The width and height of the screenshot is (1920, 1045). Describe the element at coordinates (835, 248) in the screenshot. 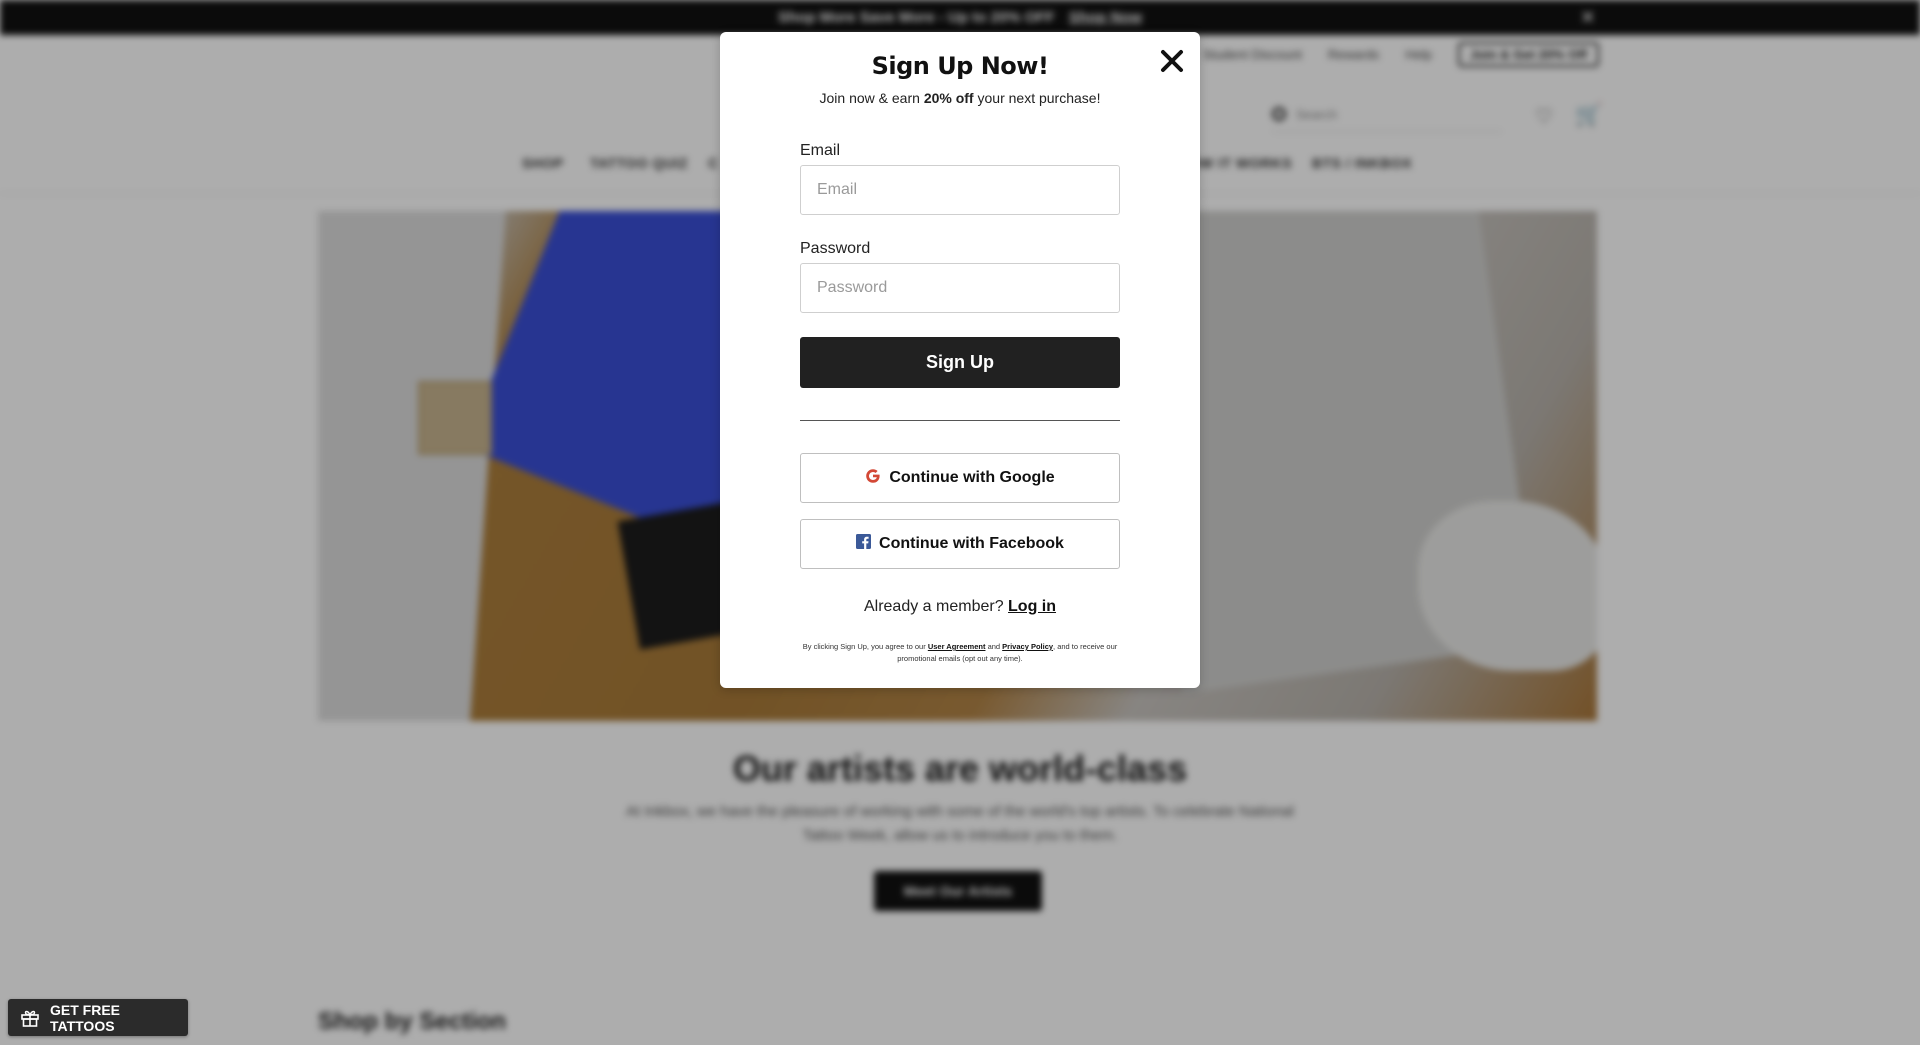

I see `password-label: Password` at that location.